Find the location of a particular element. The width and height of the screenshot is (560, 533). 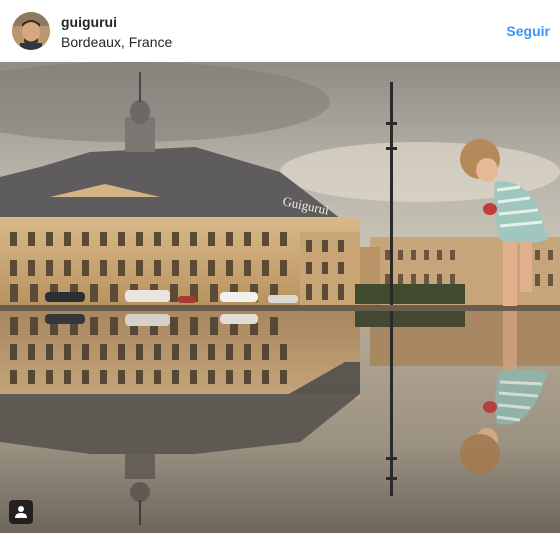

person-tag-button is located at coordinates (21, 512).